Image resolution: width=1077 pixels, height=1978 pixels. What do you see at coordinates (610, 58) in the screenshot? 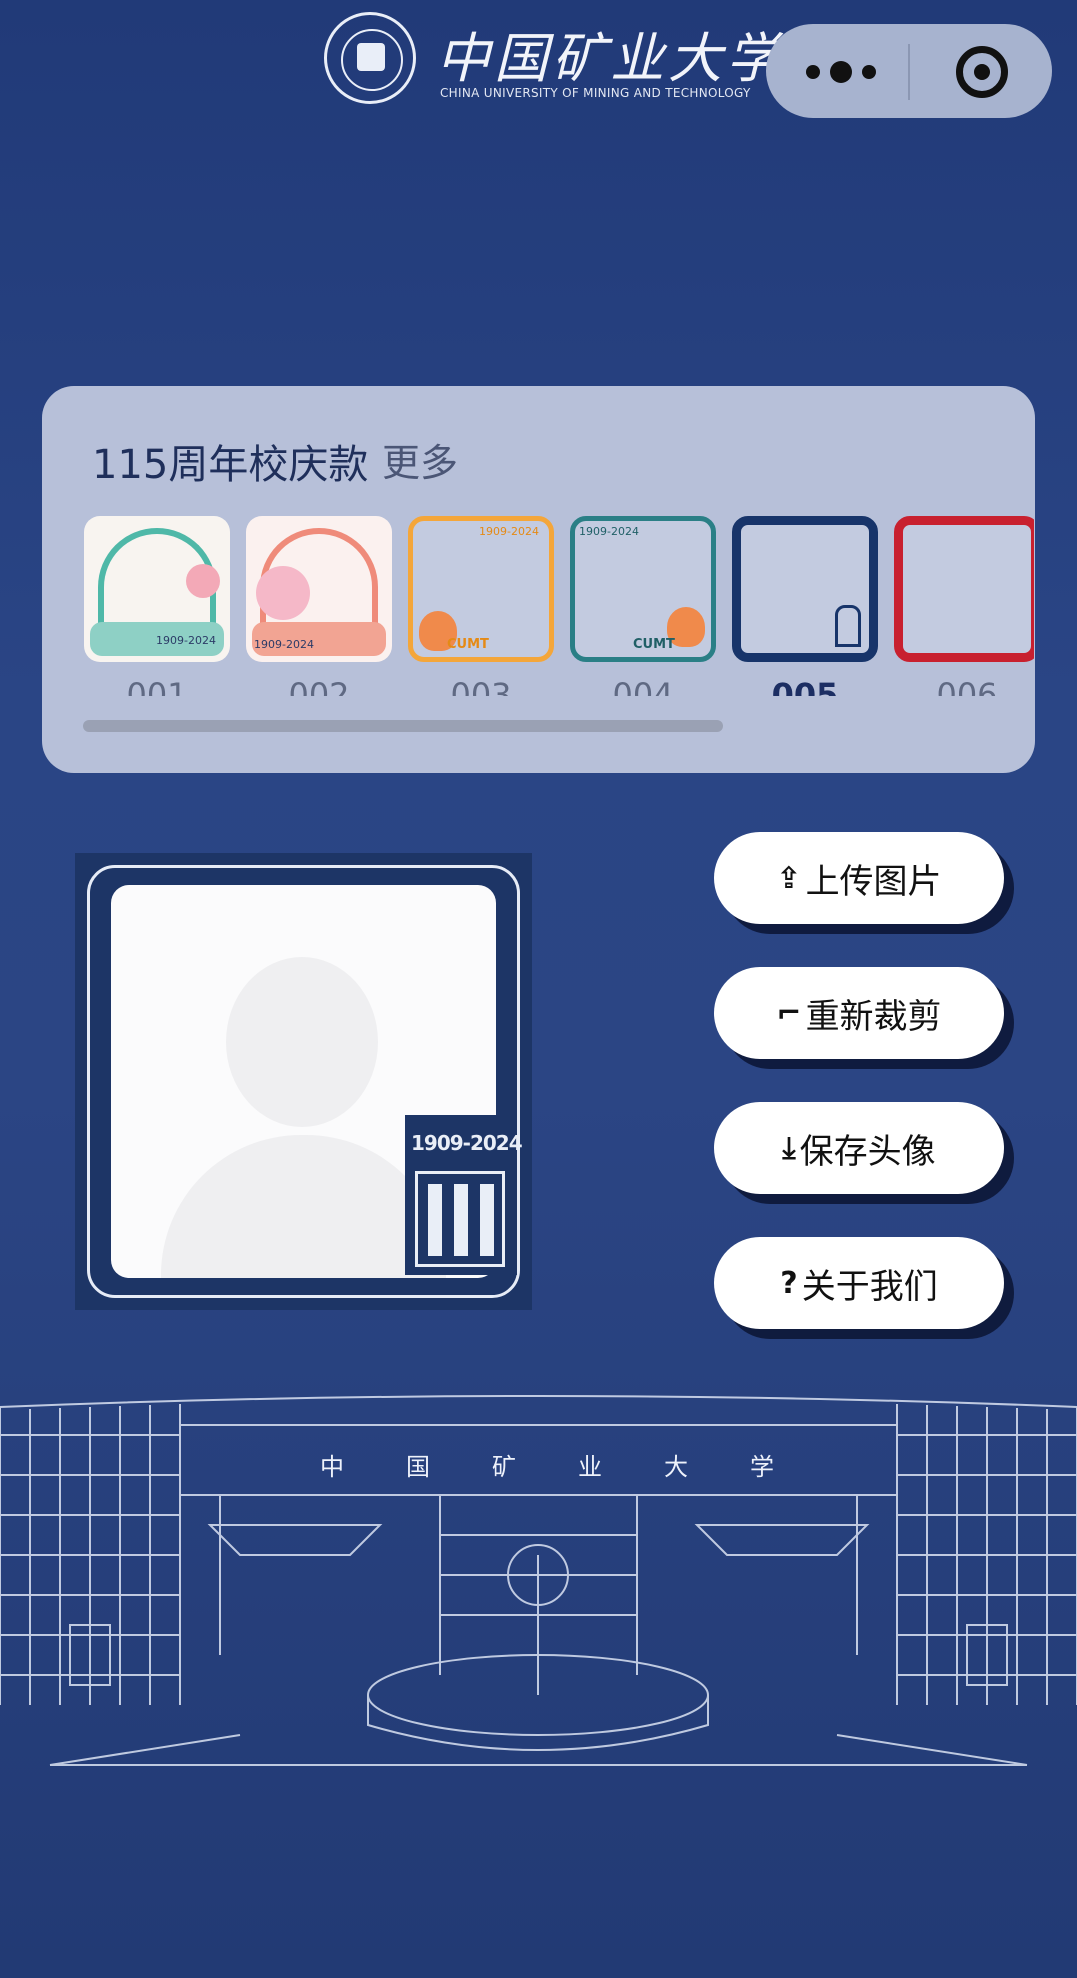
I see `logo-chinese-name: 中国矿业大学` at bounding box center [610, 58].